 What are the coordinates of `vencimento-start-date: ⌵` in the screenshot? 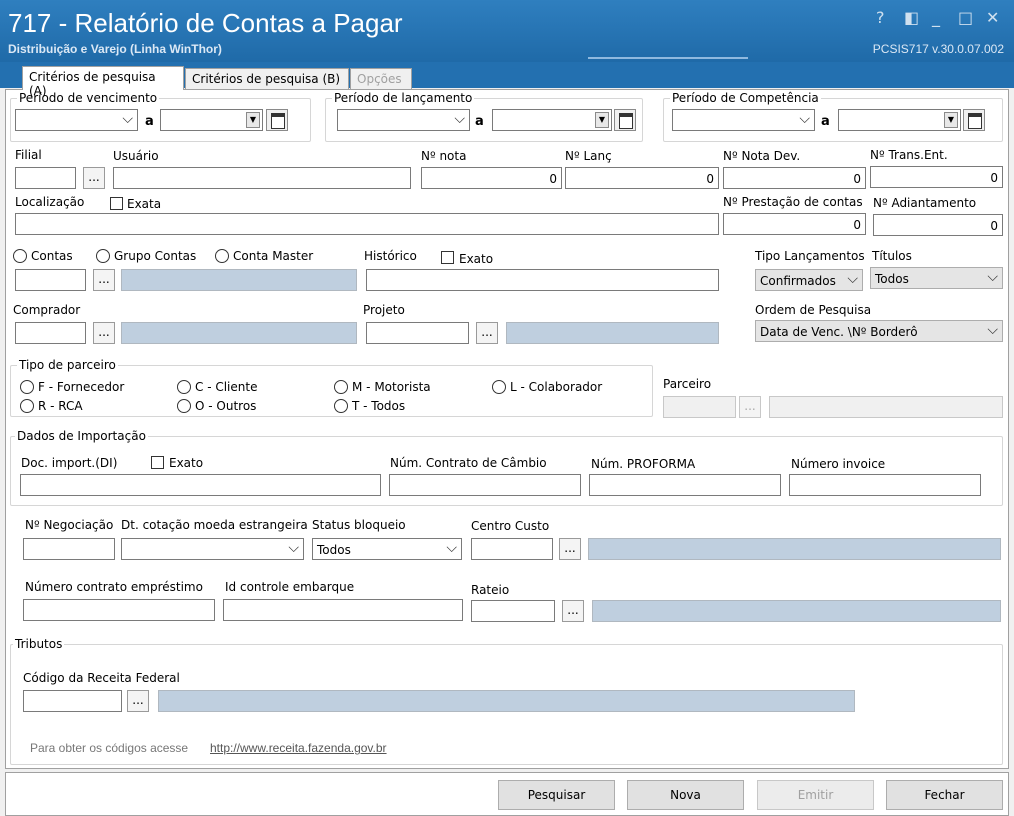 It's located at (76, 120).